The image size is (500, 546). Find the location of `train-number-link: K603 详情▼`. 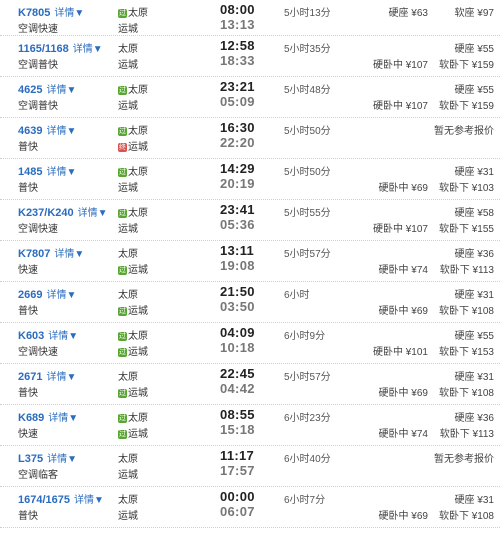

train-number-link: K603 详情▼ is located at coordinates (48, 334).